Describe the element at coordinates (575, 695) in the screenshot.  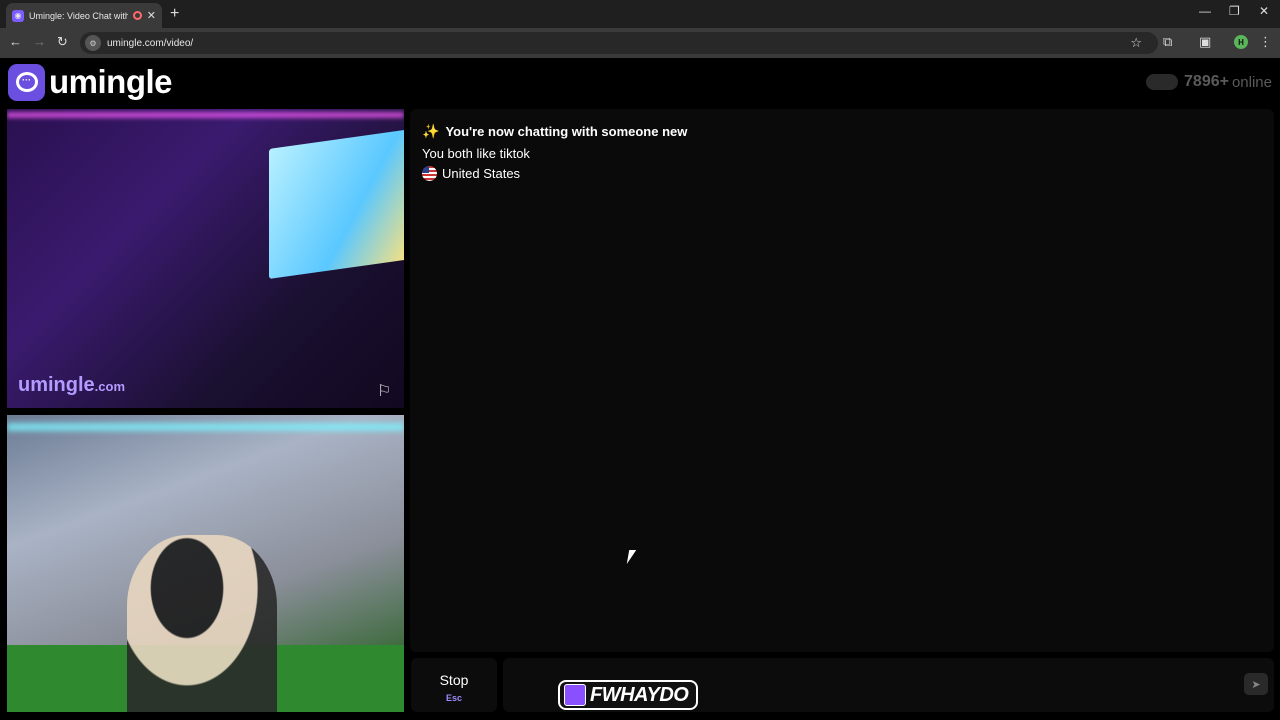
I see `twitch-icon` at that location.